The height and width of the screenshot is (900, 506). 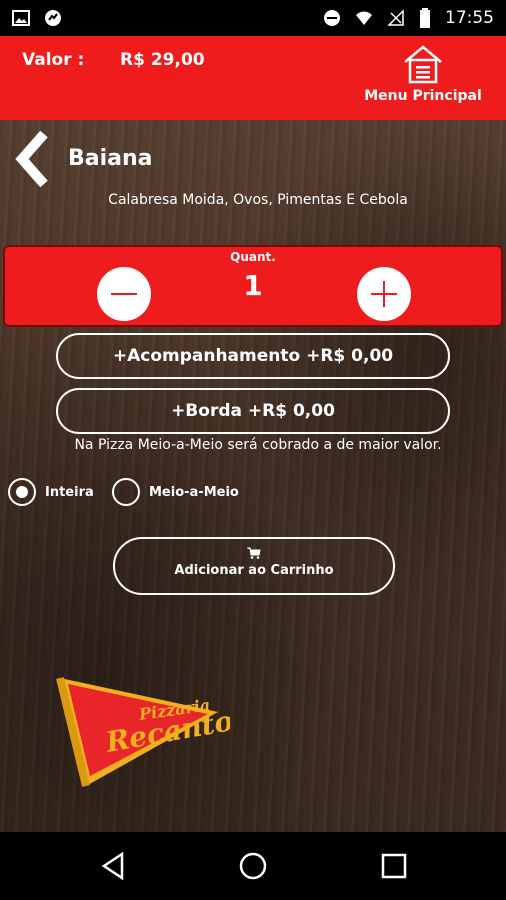 I want to click on valor-value: R$ 29,00, so click(x=162, y=60).